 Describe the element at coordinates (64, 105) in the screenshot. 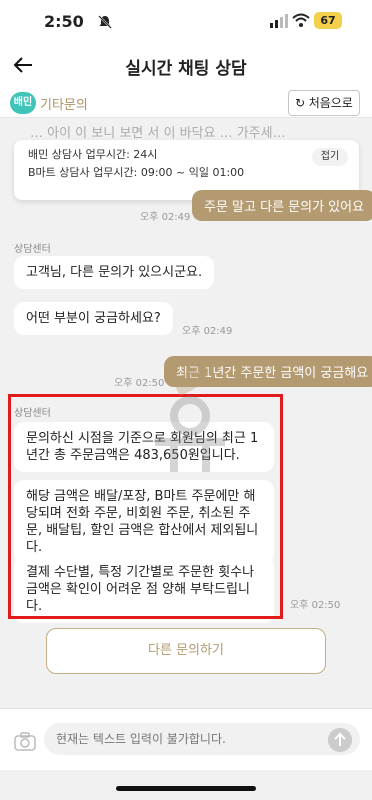

I see `category-label: 기타문의` at that location.